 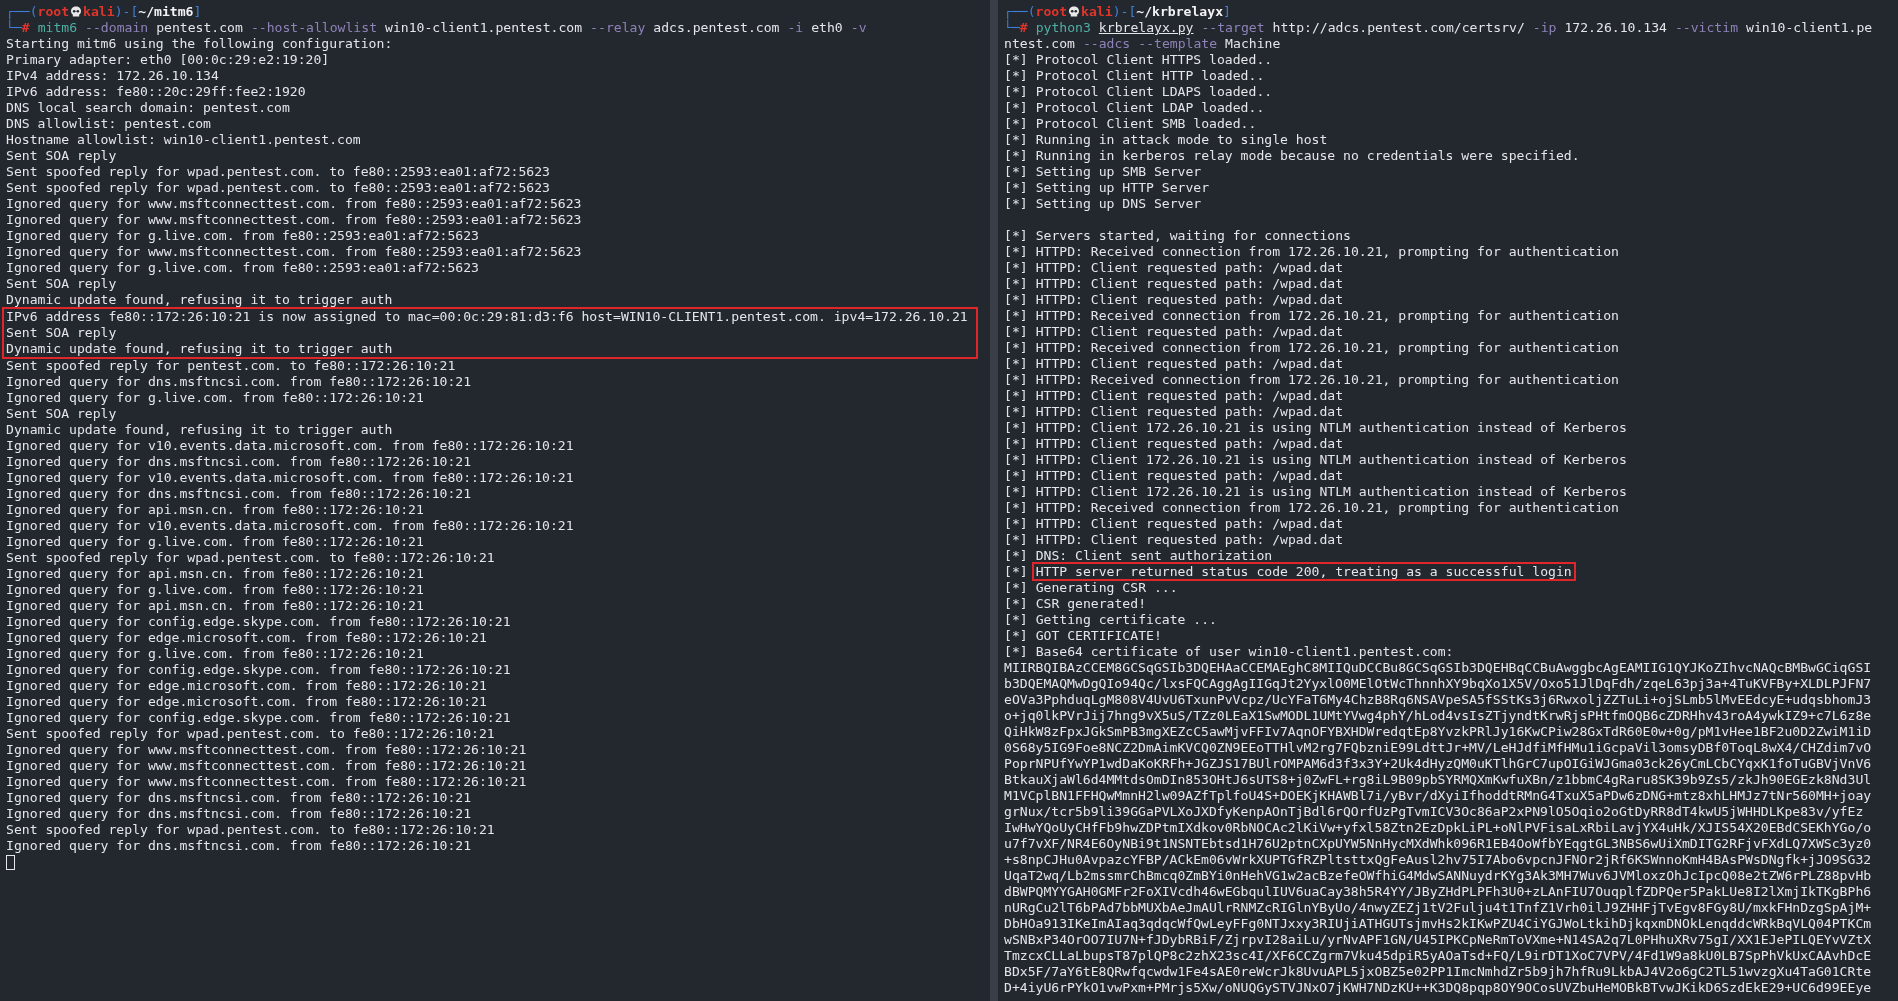 I want to click on command-token: --adcs, so click(x=1106, y=44).